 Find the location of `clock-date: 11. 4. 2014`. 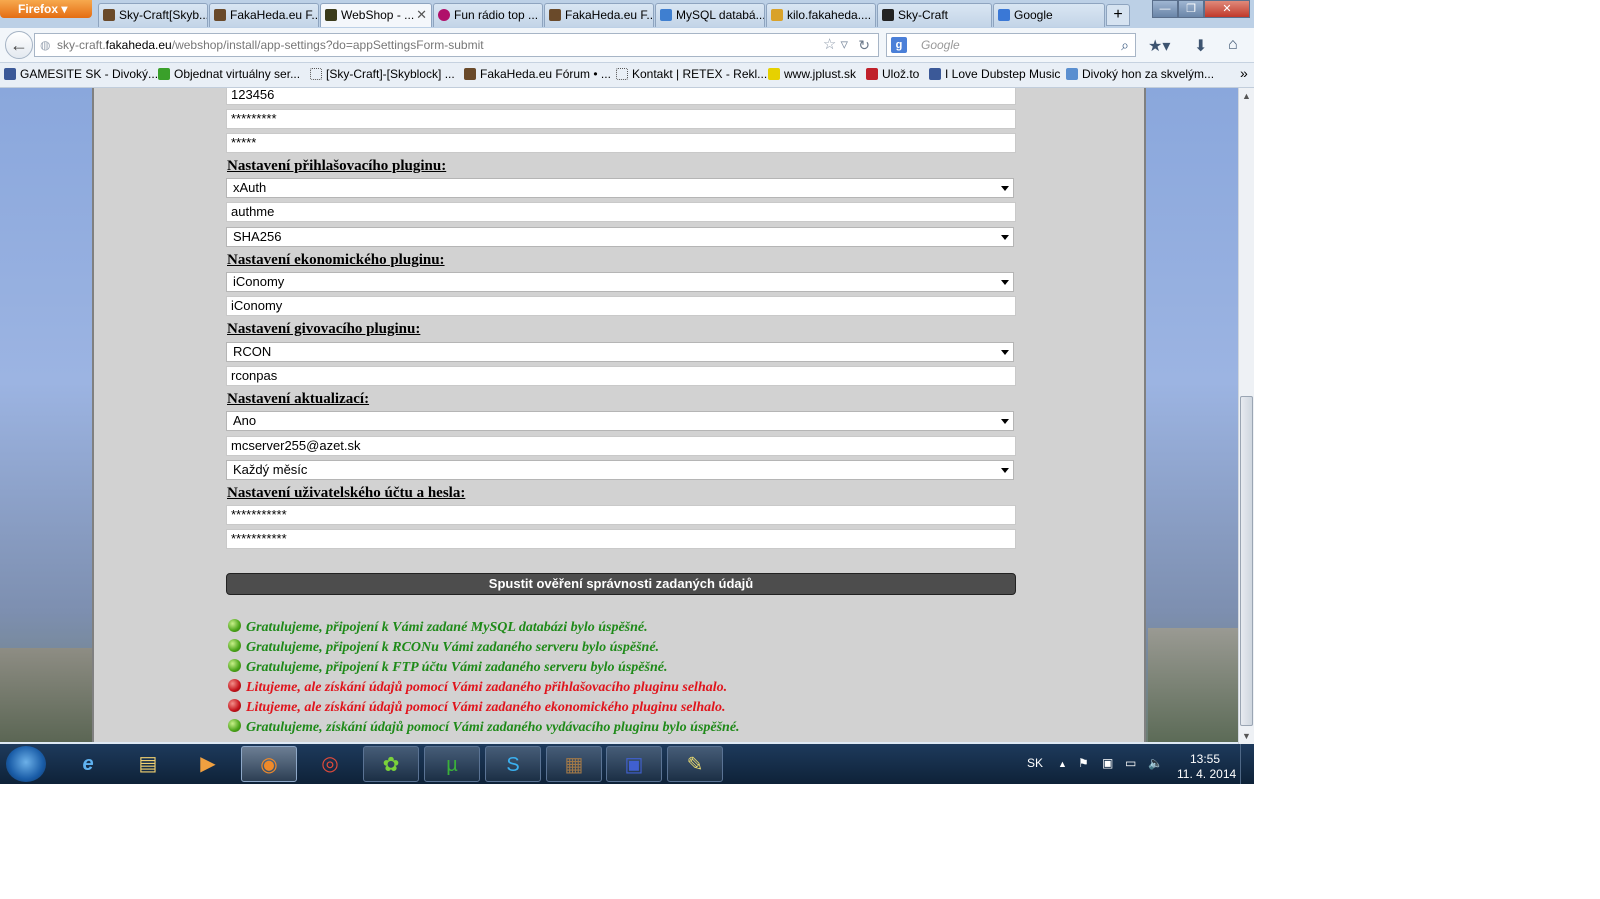

clock-date: 11. 4. 2014 is located at coordinates (1206, 774).